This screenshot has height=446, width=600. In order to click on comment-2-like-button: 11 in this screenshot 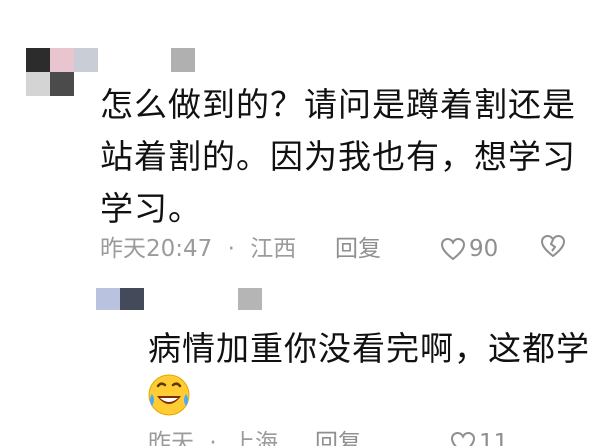, I will do `click(479, 437)`.